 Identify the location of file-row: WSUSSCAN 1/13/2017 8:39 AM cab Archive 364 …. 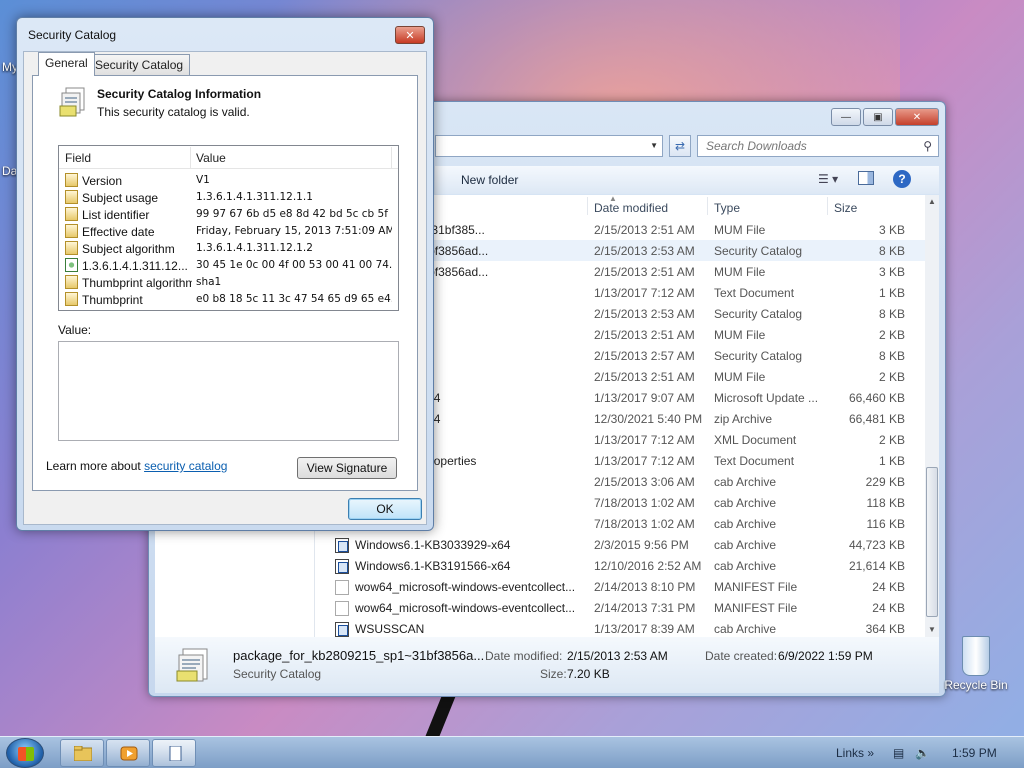
(620, 628).